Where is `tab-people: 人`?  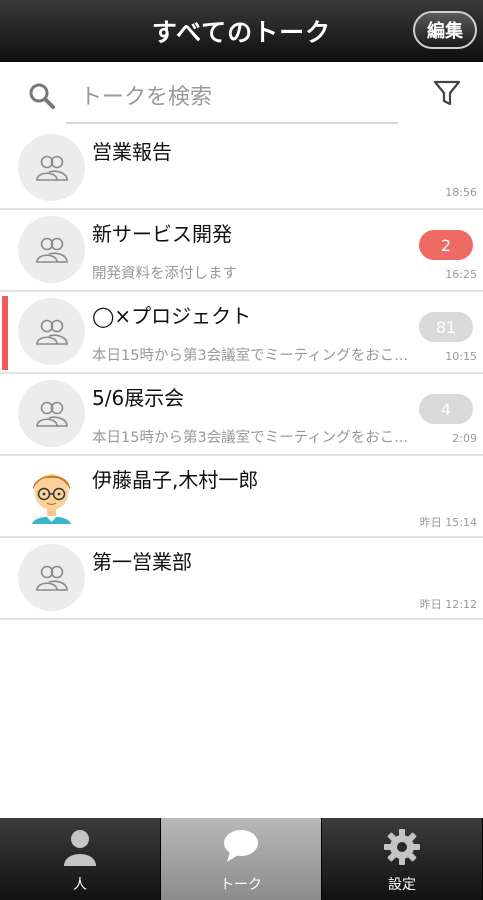 tab-people: 人 is located at coordinates (80, 859).